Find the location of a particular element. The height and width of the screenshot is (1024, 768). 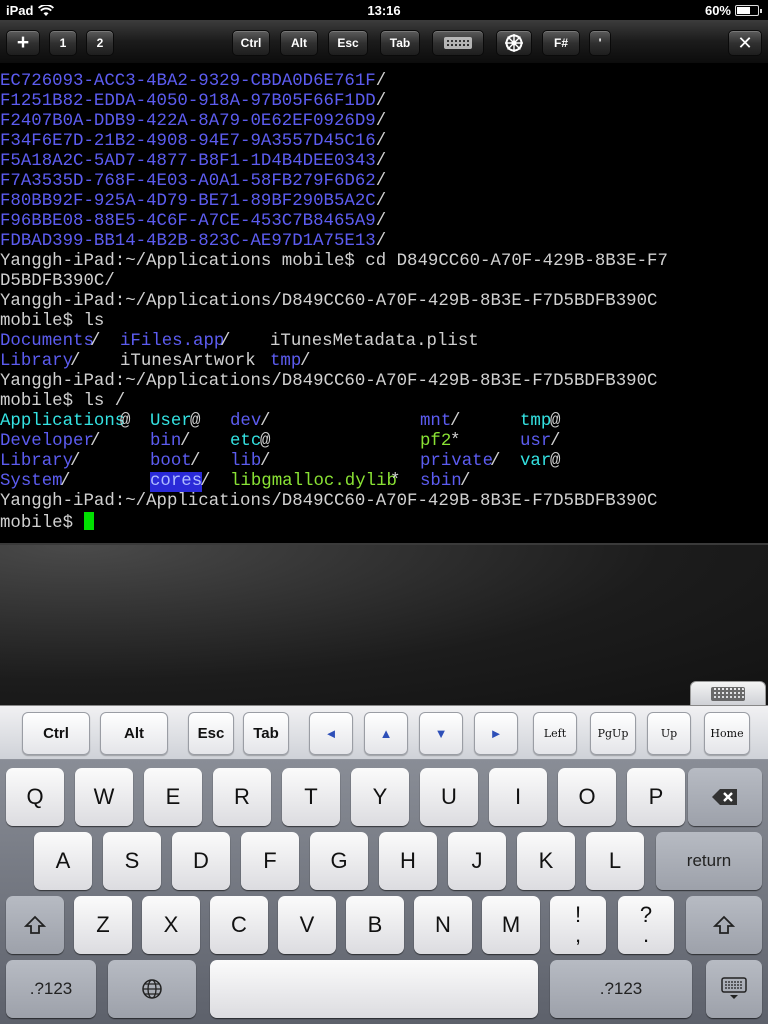

key-g: G is located at coordinates (339, 861).